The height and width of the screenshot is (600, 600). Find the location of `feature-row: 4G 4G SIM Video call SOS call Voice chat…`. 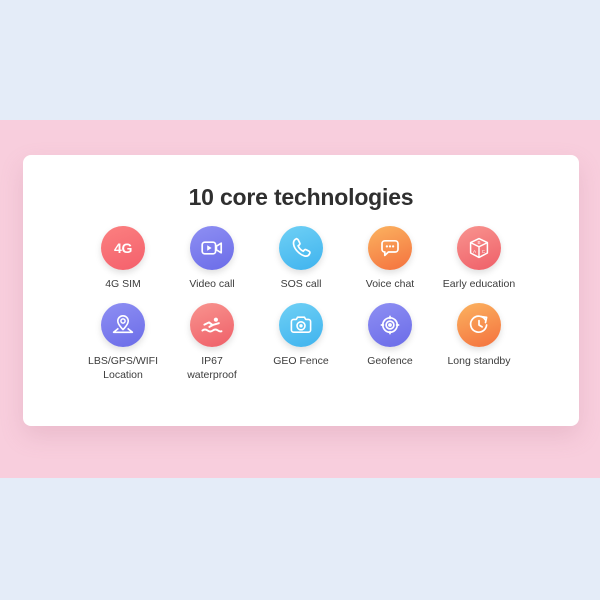

feature-row: 4G 4G SIM Video call SOS call Voice chat… is located at coordinates (301, 258).